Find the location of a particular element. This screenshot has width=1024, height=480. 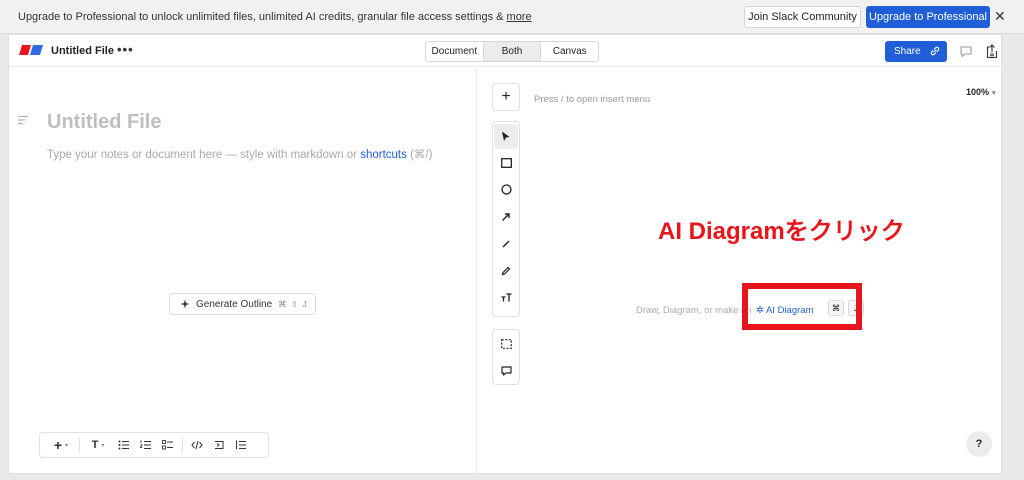

upgrade-button: Upgrade to Professional is located at coordinates (928, 17).